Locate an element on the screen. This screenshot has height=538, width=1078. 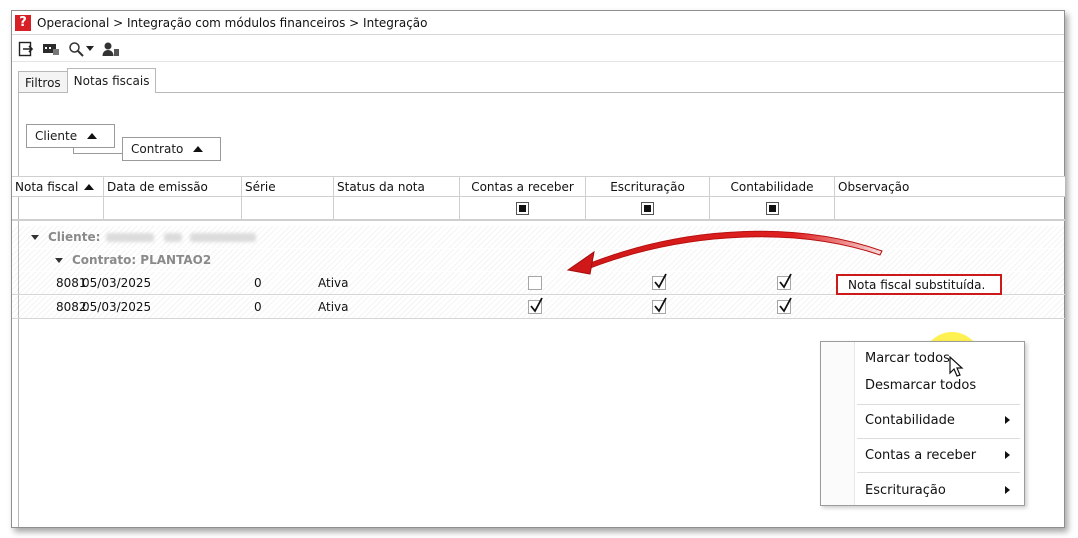
search-icon is located at coordinates (76, 49).